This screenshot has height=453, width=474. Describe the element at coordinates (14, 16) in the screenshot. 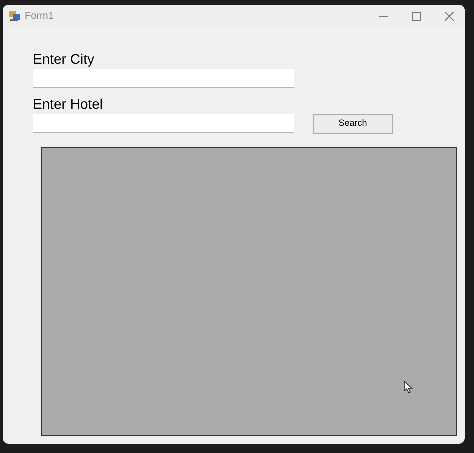

I see `app-icon` at that location.